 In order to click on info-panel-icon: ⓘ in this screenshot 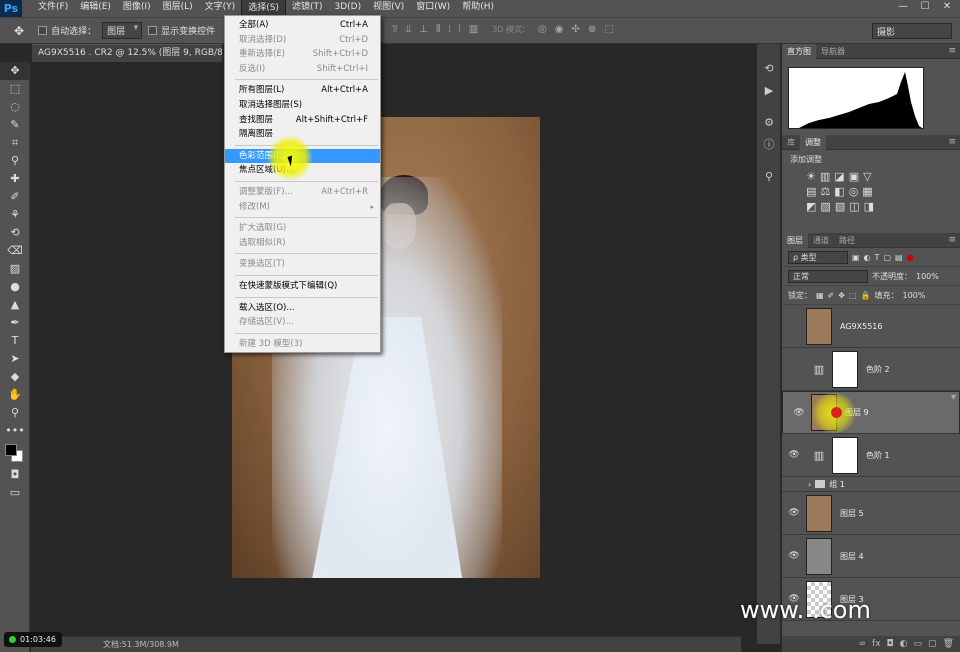, I will do `click(769, 145)`.